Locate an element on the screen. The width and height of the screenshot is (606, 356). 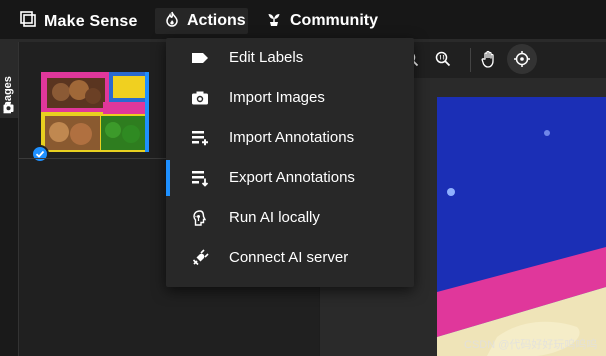
zoom-fit-icon is located at coordinates (443, 59).